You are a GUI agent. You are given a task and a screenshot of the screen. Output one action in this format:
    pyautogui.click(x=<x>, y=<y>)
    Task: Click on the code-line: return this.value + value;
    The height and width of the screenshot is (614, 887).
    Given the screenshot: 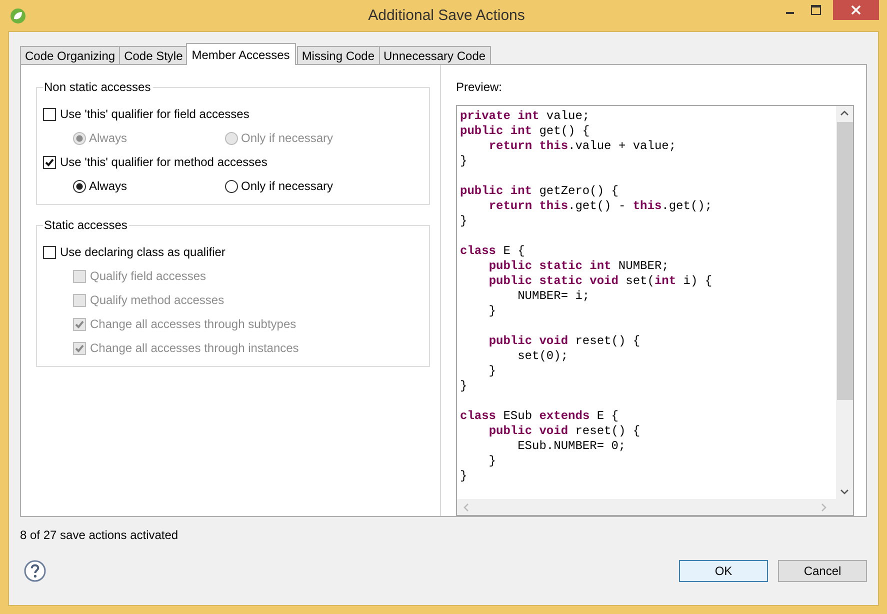 What is the action you would take?
    pyautogui.click(x=582, y=146)
    